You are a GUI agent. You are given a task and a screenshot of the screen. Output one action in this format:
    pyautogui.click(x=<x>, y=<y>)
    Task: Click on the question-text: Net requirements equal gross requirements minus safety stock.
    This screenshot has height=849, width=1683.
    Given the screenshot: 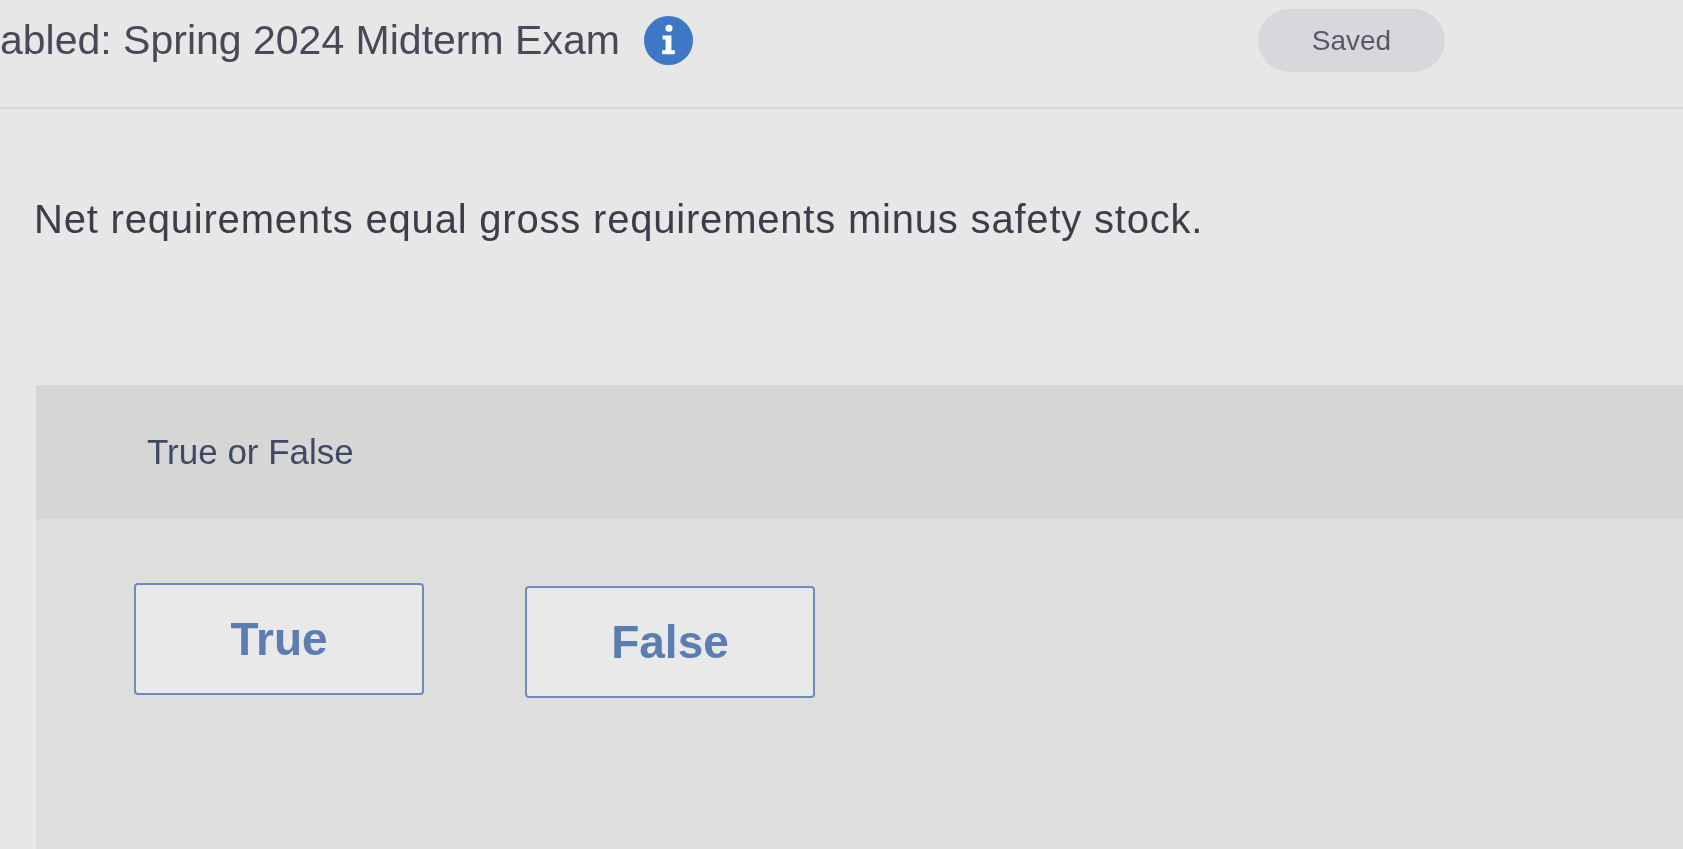 What is the action you would take?
    pyautogui.click(x=619, y=219)
    